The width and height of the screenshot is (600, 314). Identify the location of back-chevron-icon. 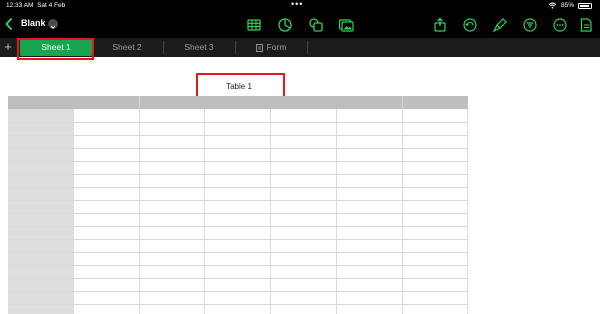
(9, 24).